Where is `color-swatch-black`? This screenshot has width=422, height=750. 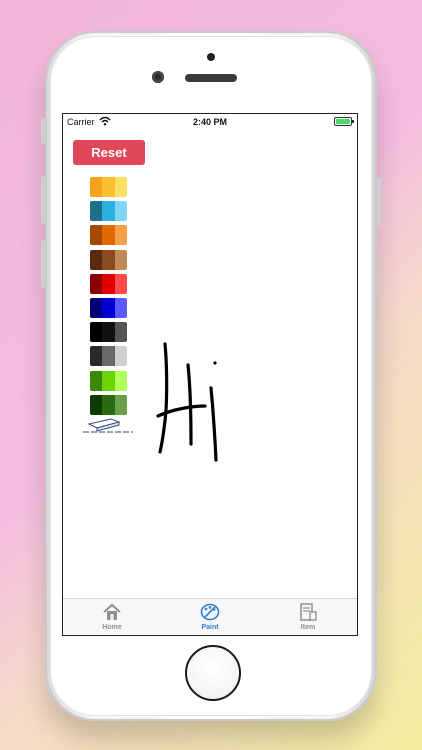 color-swatch-black is located at coordinates (108, 332).